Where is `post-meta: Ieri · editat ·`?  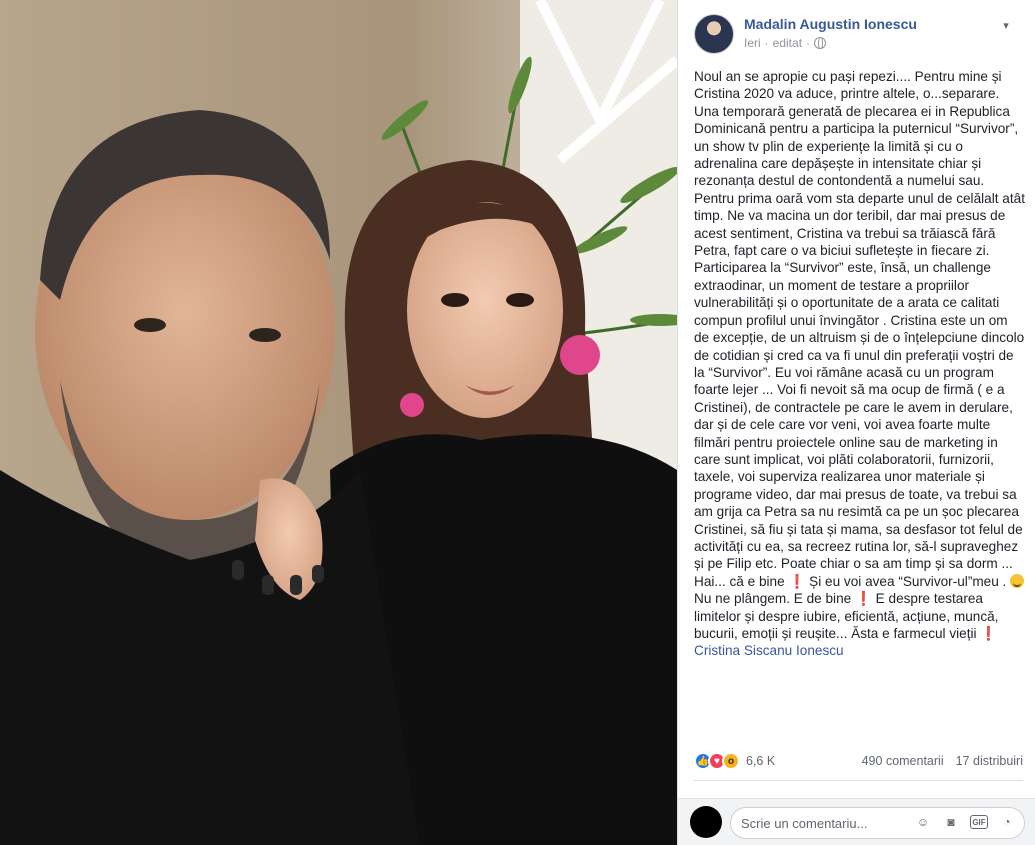
post-meta: Ieri · editat · is located at coordinates (785, 43).